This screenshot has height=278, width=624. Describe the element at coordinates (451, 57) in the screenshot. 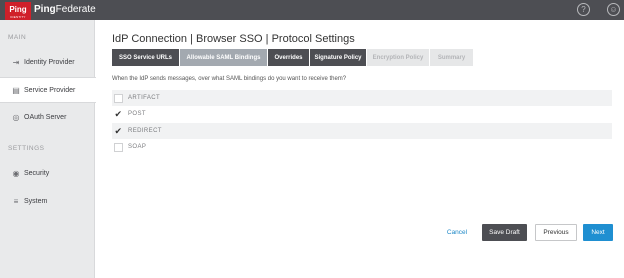

I see `tab-summary: Summary` at that location.